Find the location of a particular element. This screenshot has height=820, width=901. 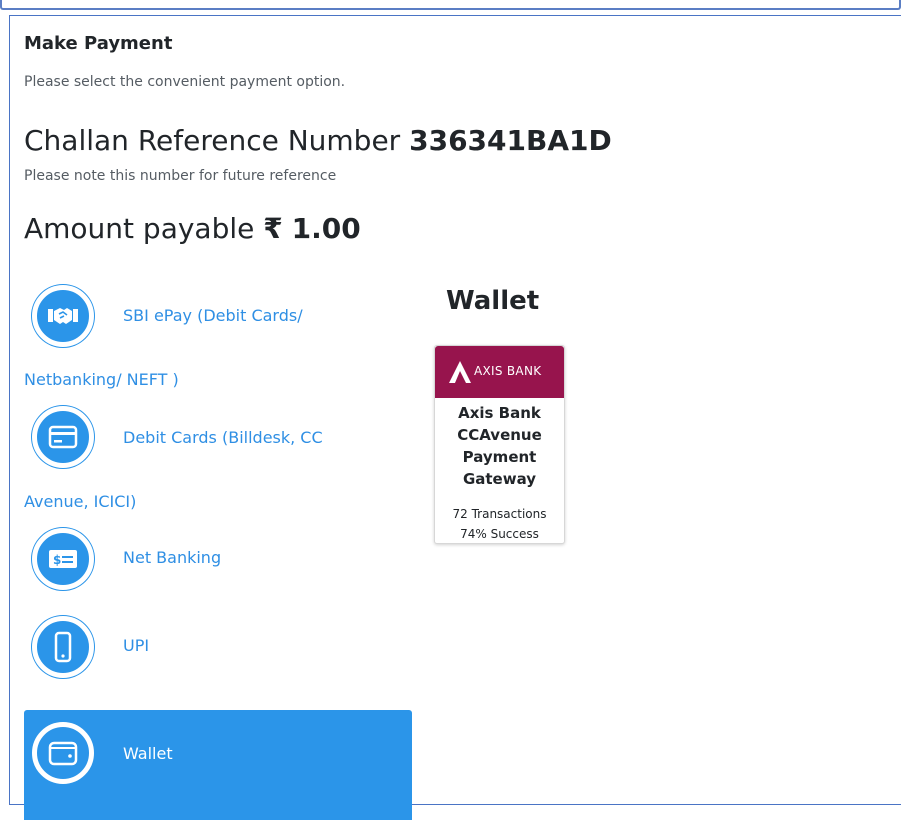

payment-option-upi: UPI is located at coordinates (218, 663).